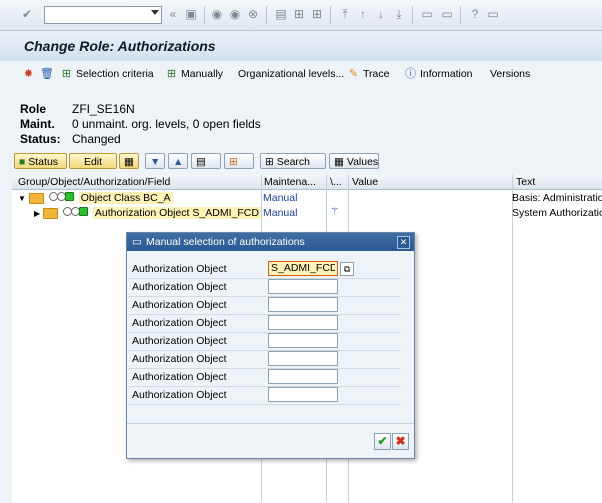 This screenshot has height=503, width=602. I want to click on row-text: System Authorization, so click(557, 213).